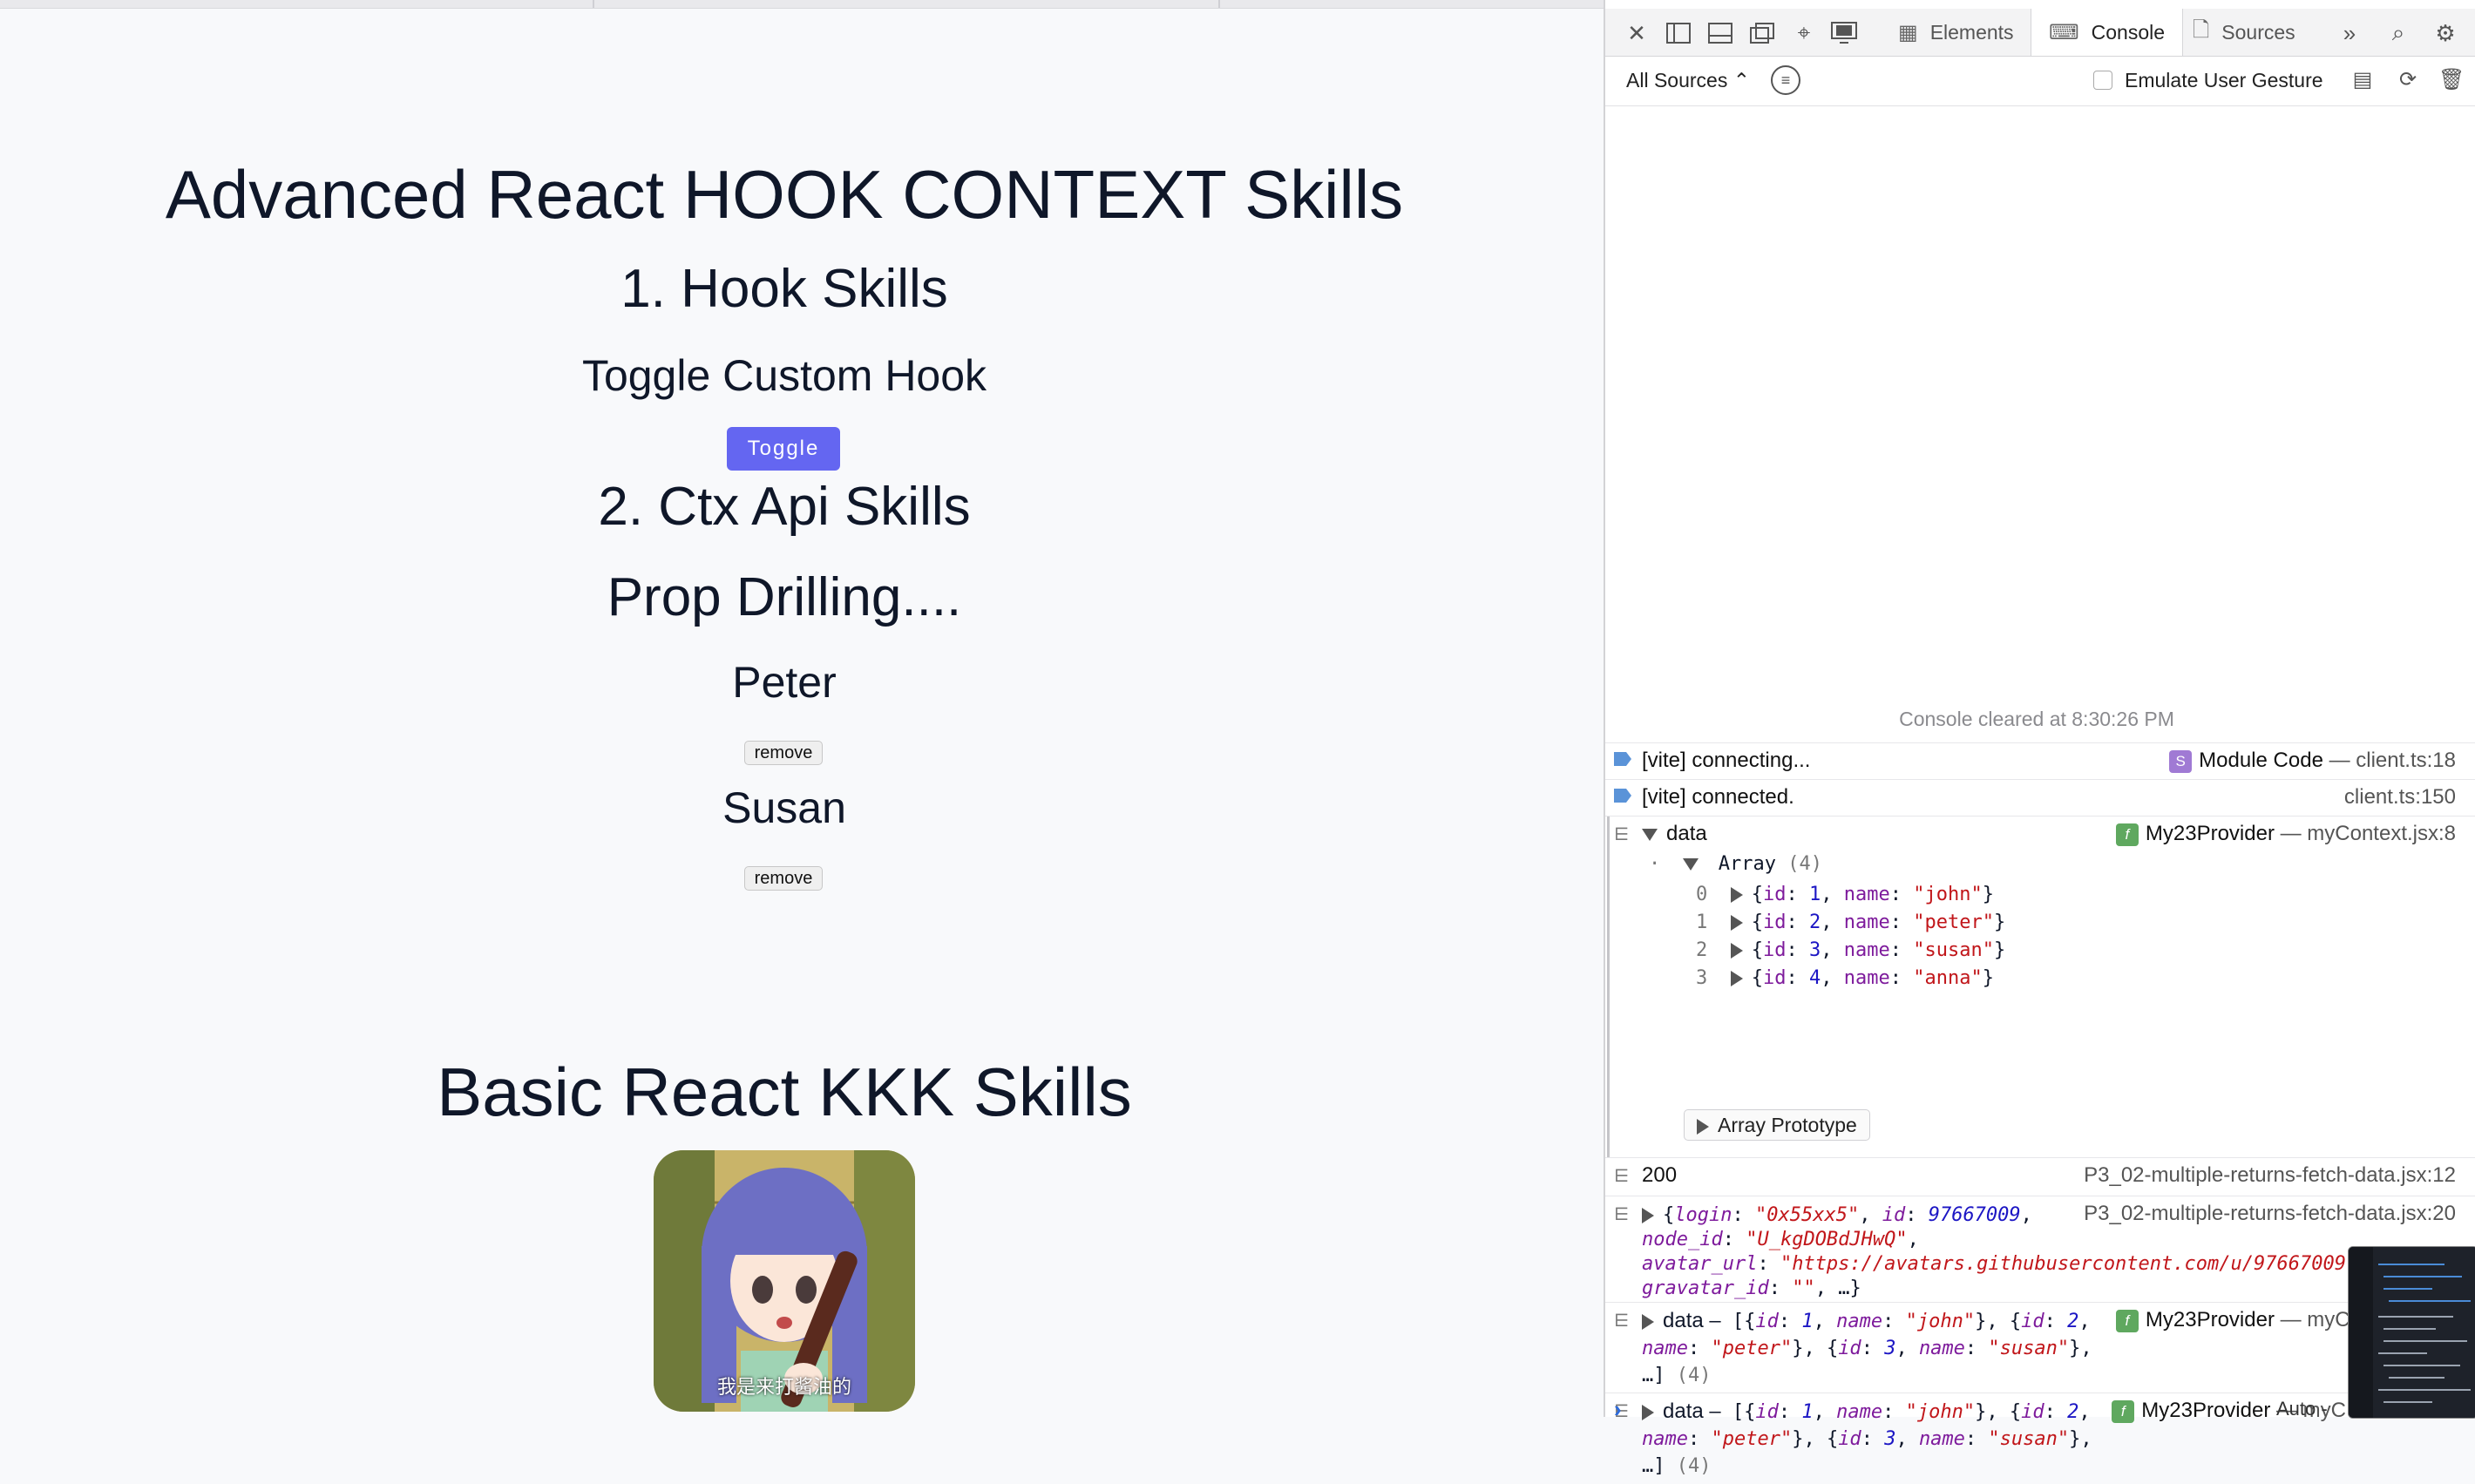 The width and height of the screenshot is (2475, 1484). Describe the element at coordinates (784, 1281) in the screenshot. I see `avatar-image: 我是来打酱油的` at that location.